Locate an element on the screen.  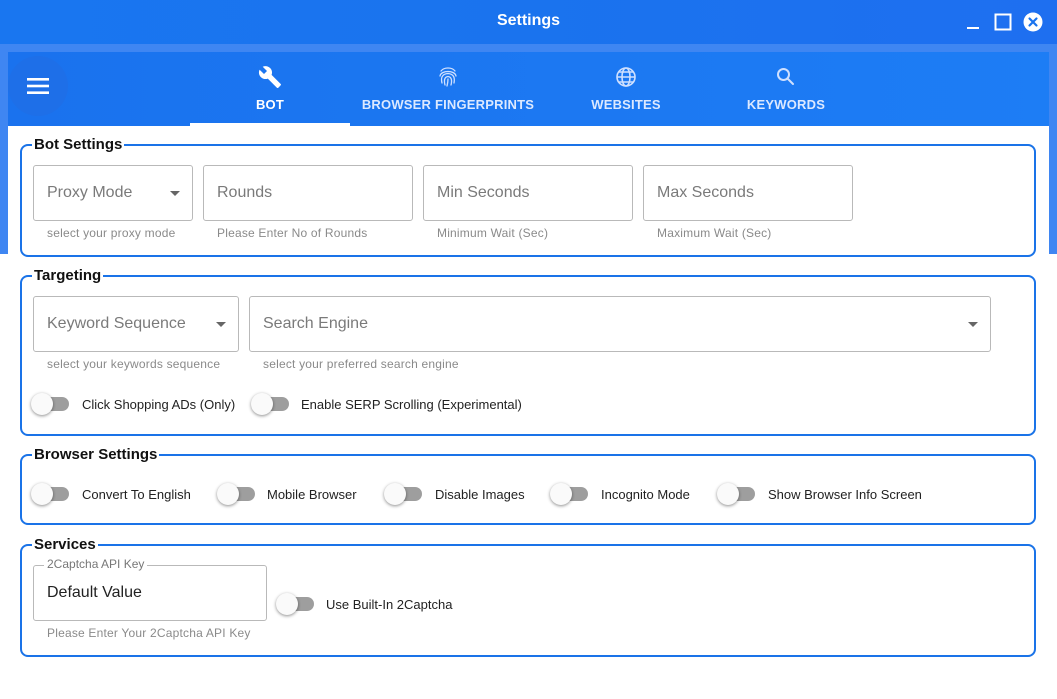
search-icon is located at coordinates (785, 76).